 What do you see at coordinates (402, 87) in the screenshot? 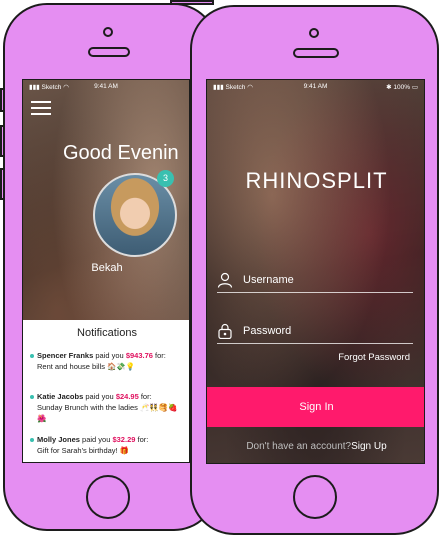
I see `battery-indicator: ✱ 100% ▭` at bounding box center [402, 87].